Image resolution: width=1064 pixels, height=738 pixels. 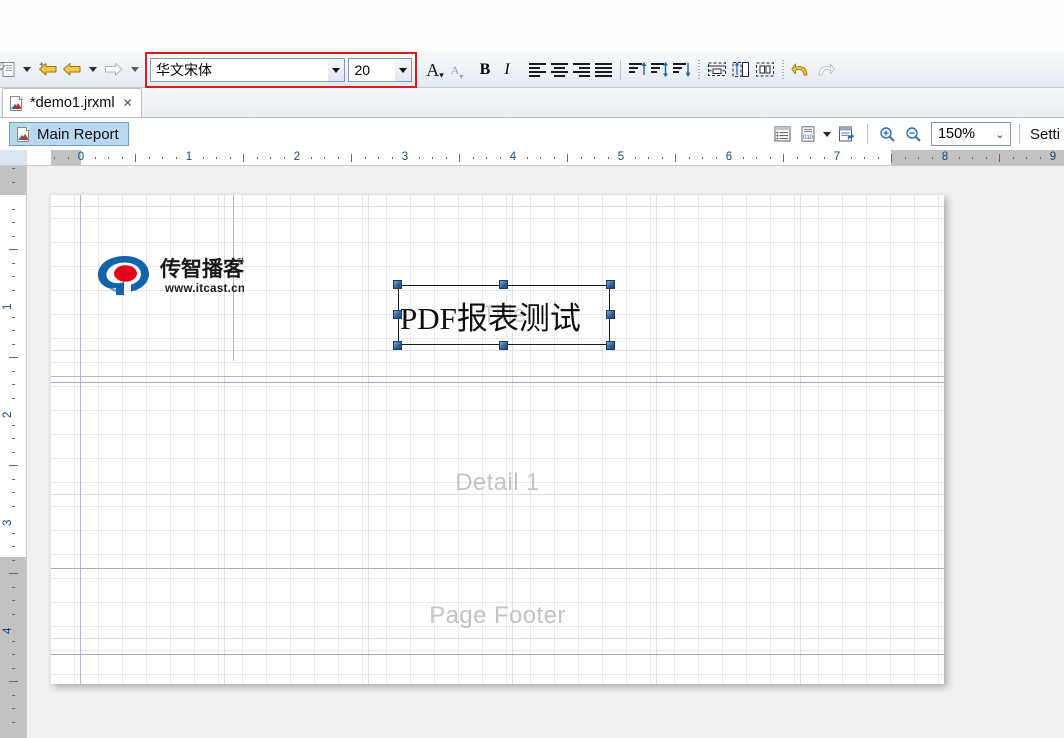 I want to click on zoom-level-combo: 150% ⌄, so click(x=970, y=134).